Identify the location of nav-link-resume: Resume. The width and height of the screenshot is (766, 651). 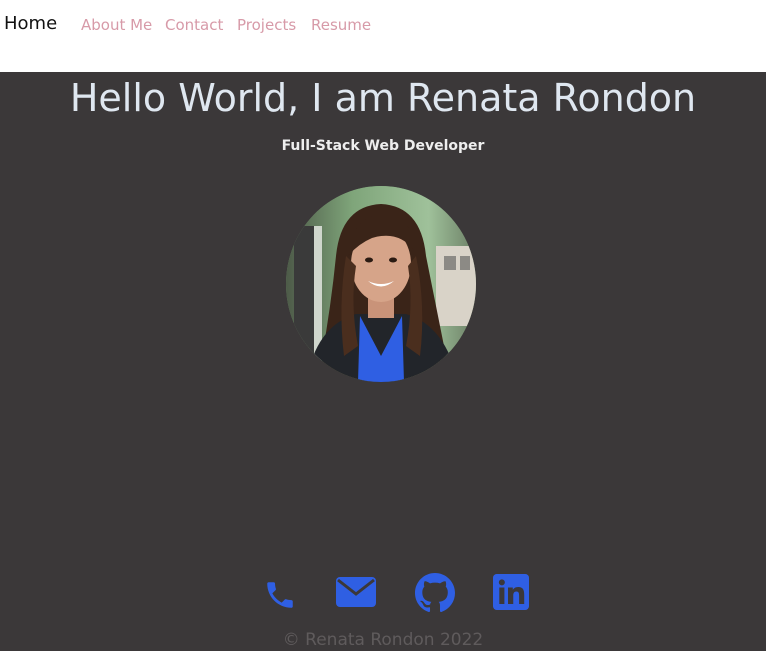
(341, 25).